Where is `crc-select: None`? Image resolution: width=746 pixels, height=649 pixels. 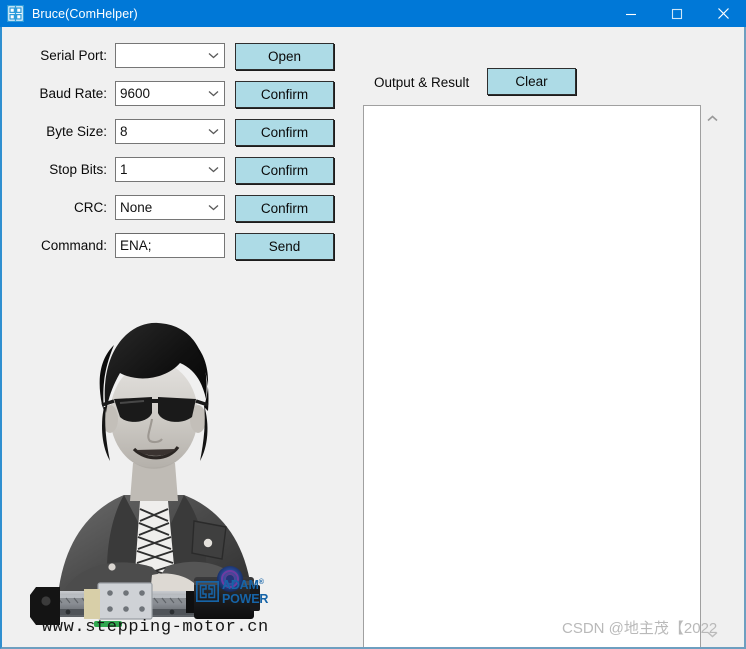
crc-select: None is located at coordinates (170, 207).